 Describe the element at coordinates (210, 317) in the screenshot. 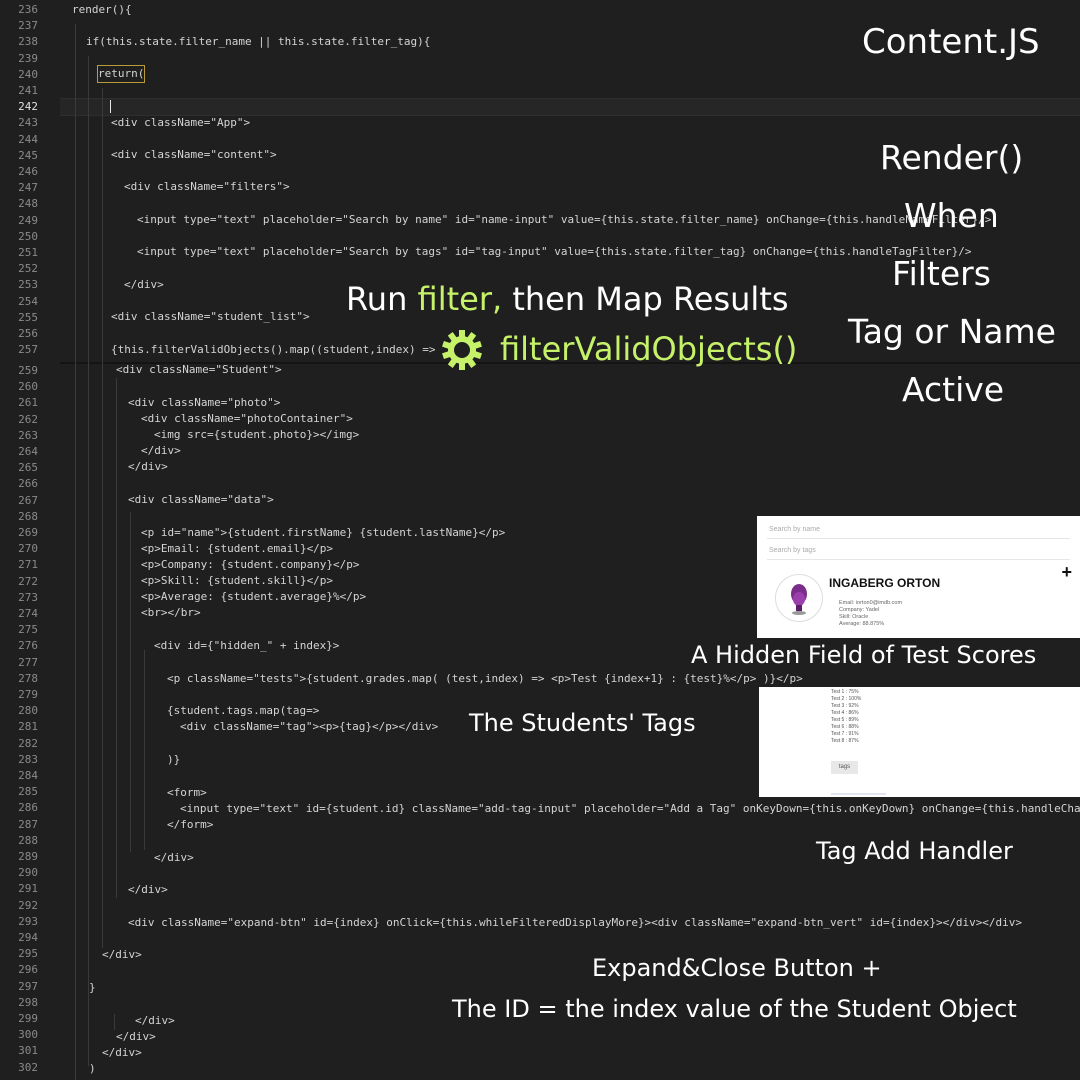

I see `code-line: <div className="student_list">` at that location.